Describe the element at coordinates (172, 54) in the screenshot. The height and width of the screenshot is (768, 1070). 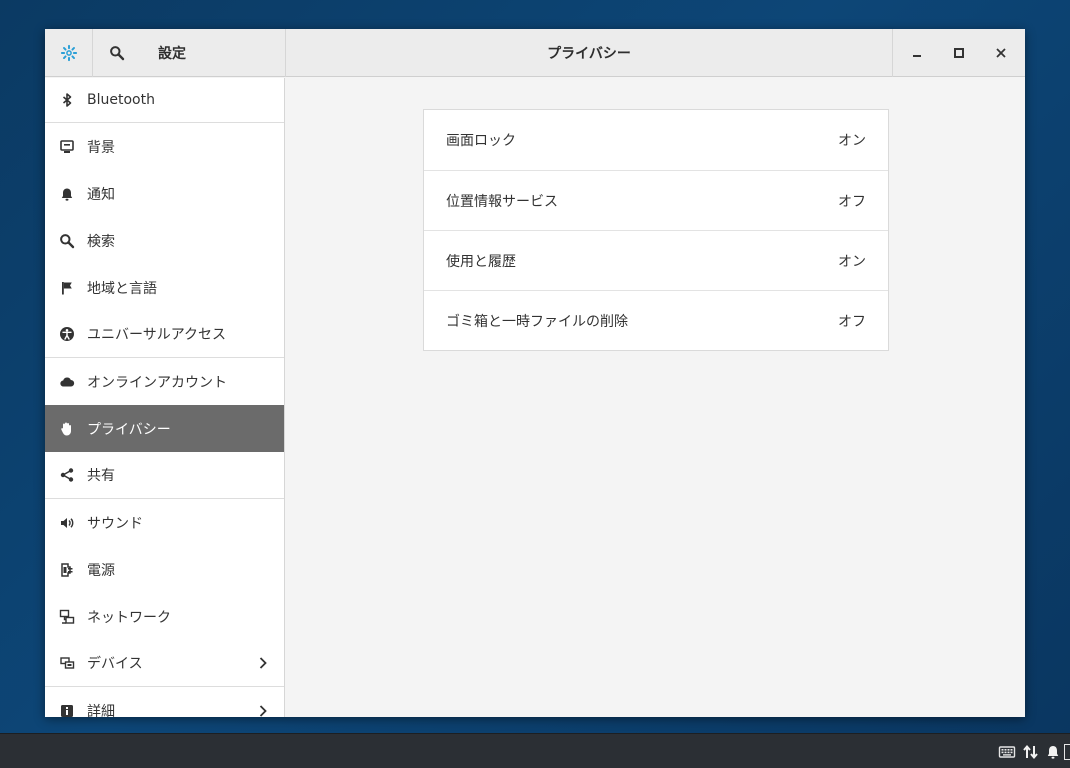
I see `settings-title: 設定` at that location.